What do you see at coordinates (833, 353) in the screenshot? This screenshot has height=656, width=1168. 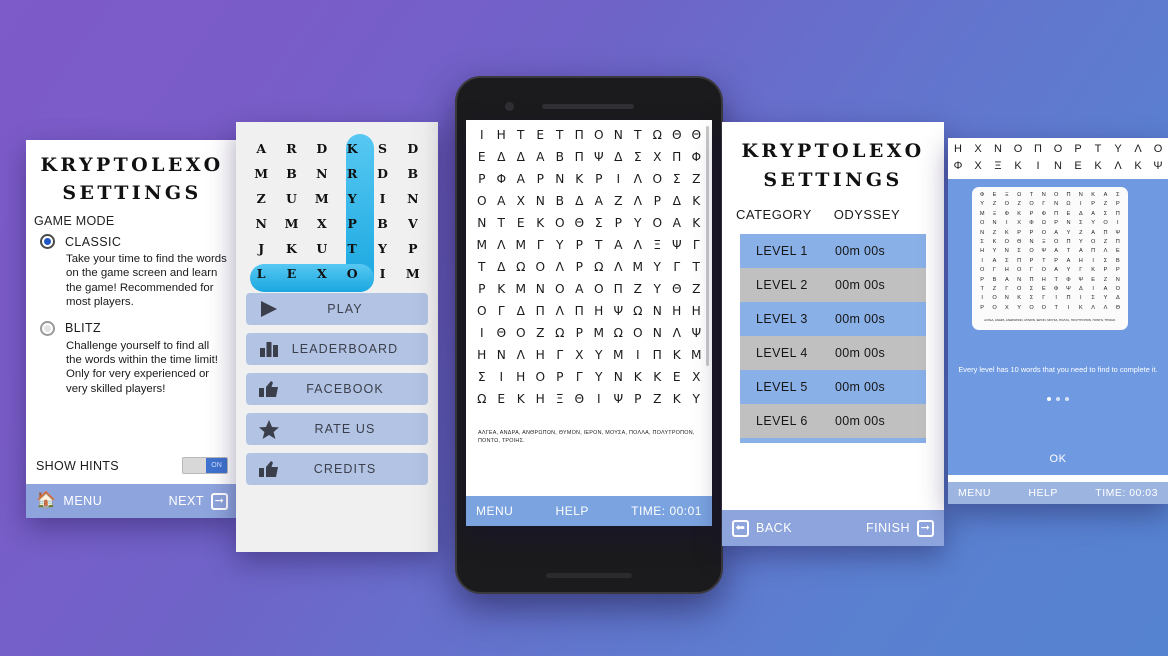 I see `level-row: LEVEL 4 00m 00s` at bounding box center [833, 353].